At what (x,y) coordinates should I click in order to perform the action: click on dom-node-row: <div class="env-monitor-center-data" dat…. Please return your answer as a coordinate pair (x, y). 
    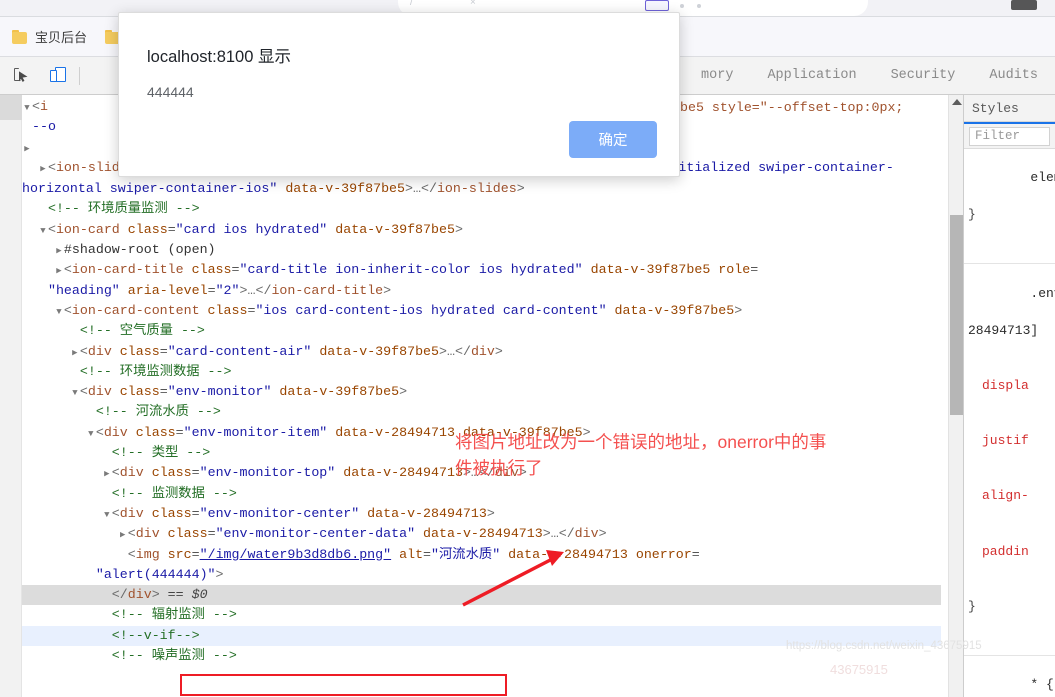
    Looking at the image, I should click on (481, 534).